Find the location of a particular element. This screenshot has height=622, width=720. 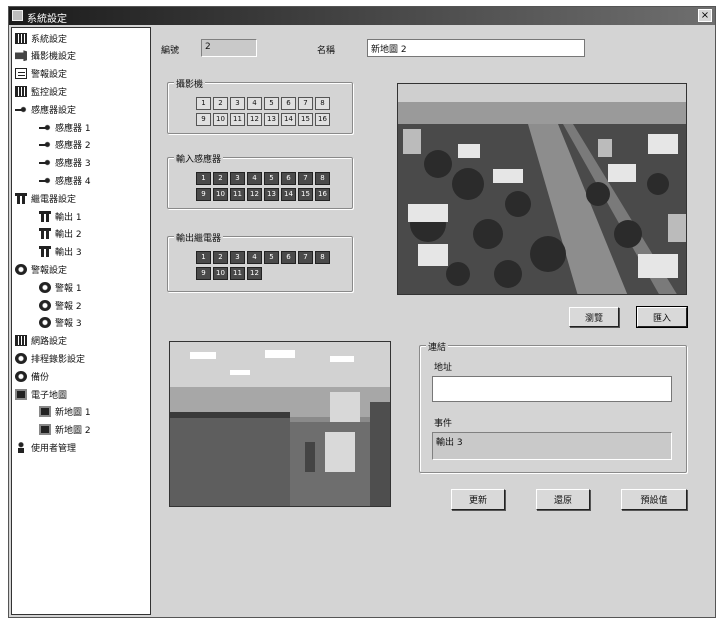

close-button: × is located at coordinates (705, 15).